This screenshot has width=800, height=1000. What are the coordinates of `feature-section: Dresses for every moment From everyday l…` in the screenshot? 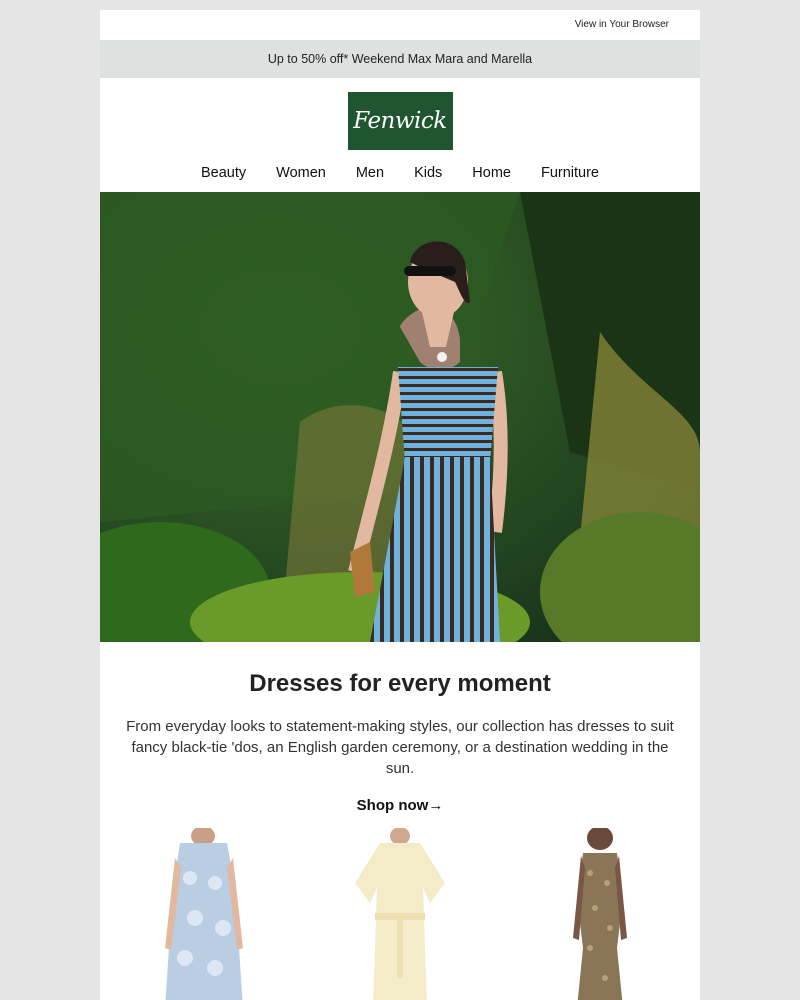 It's located at (400, 749).